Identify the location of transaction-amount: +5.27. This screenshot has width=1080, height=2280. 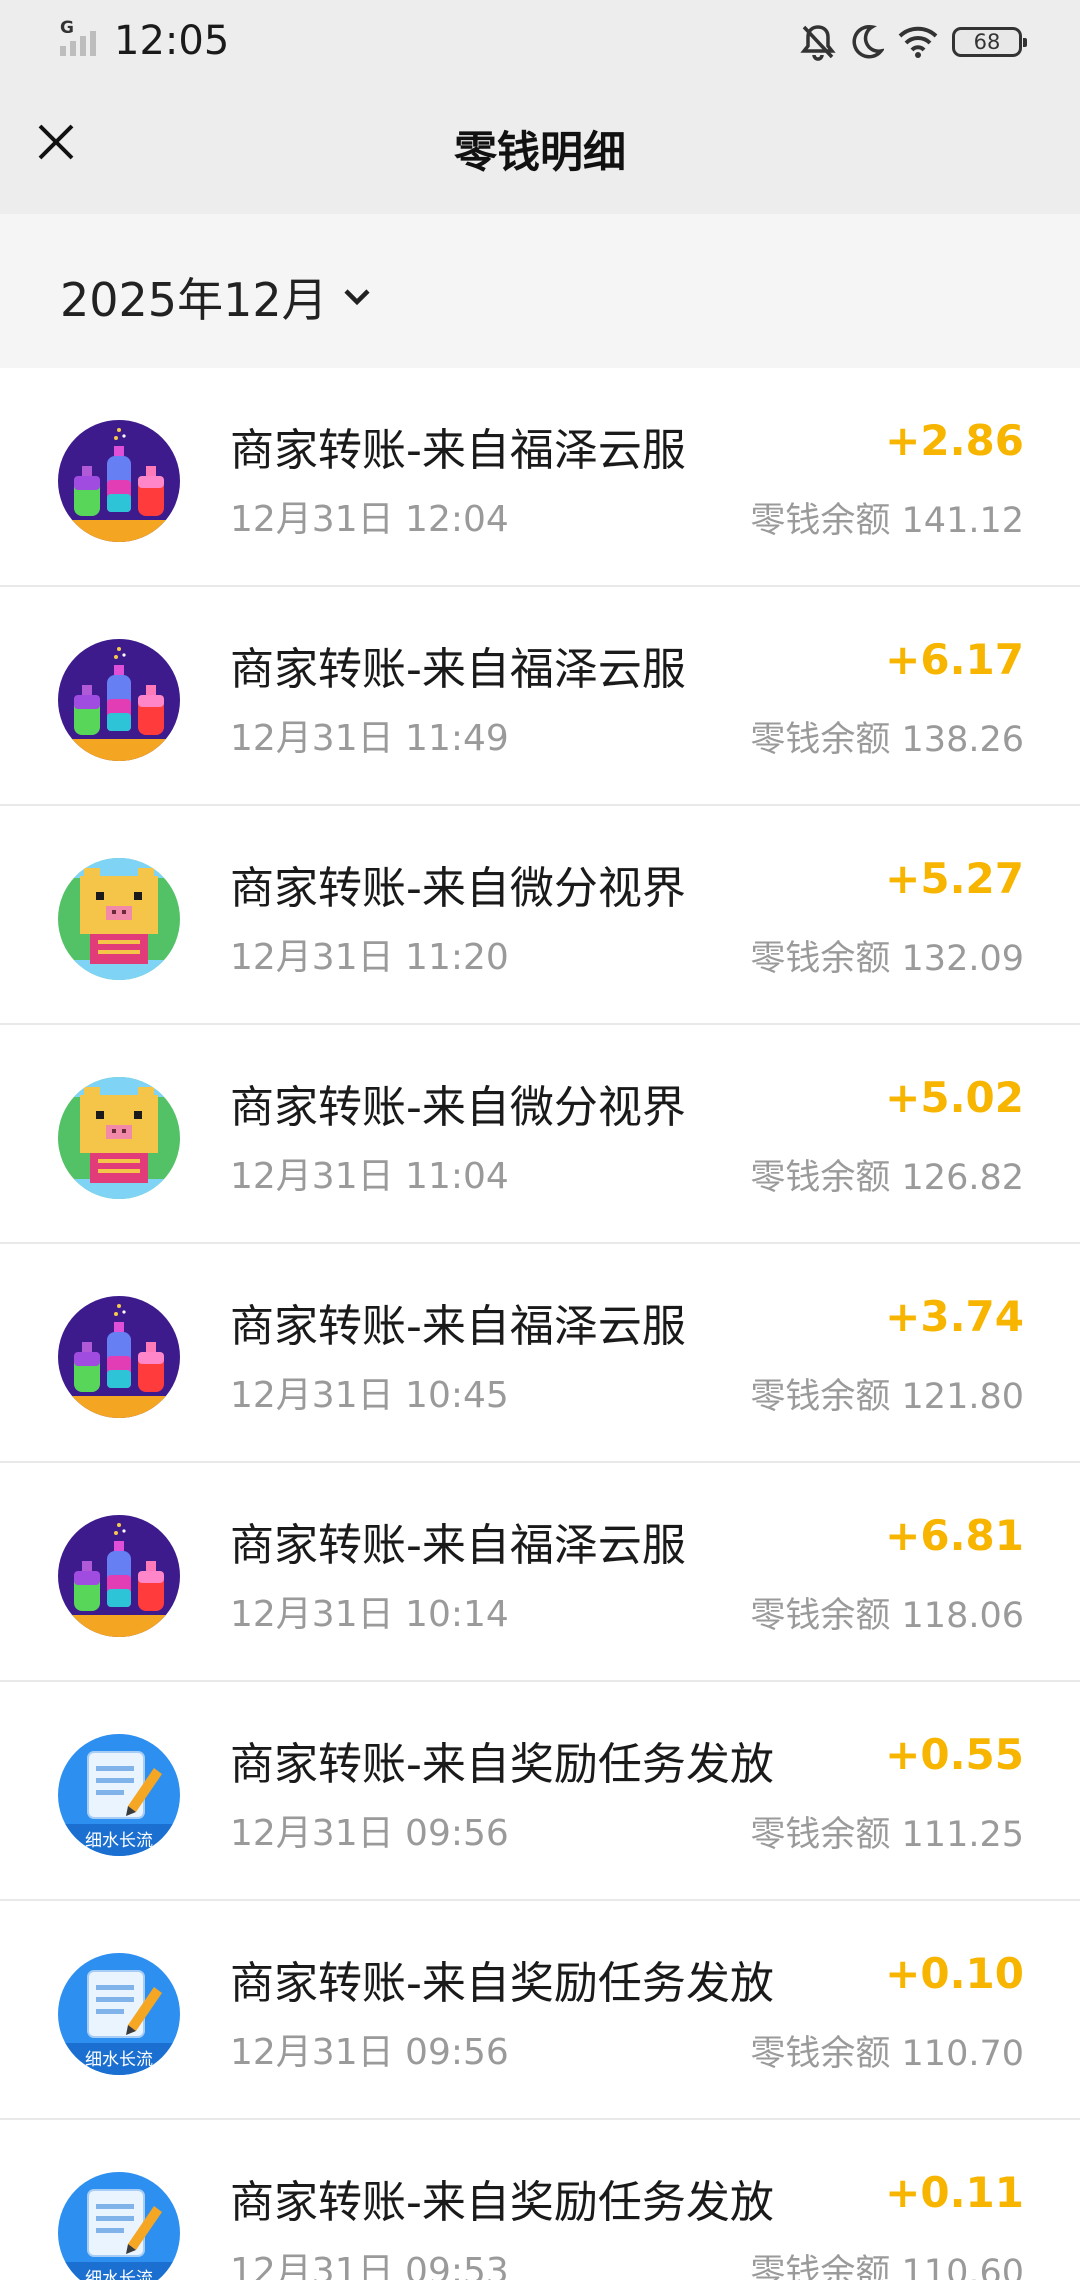
(954, 878).